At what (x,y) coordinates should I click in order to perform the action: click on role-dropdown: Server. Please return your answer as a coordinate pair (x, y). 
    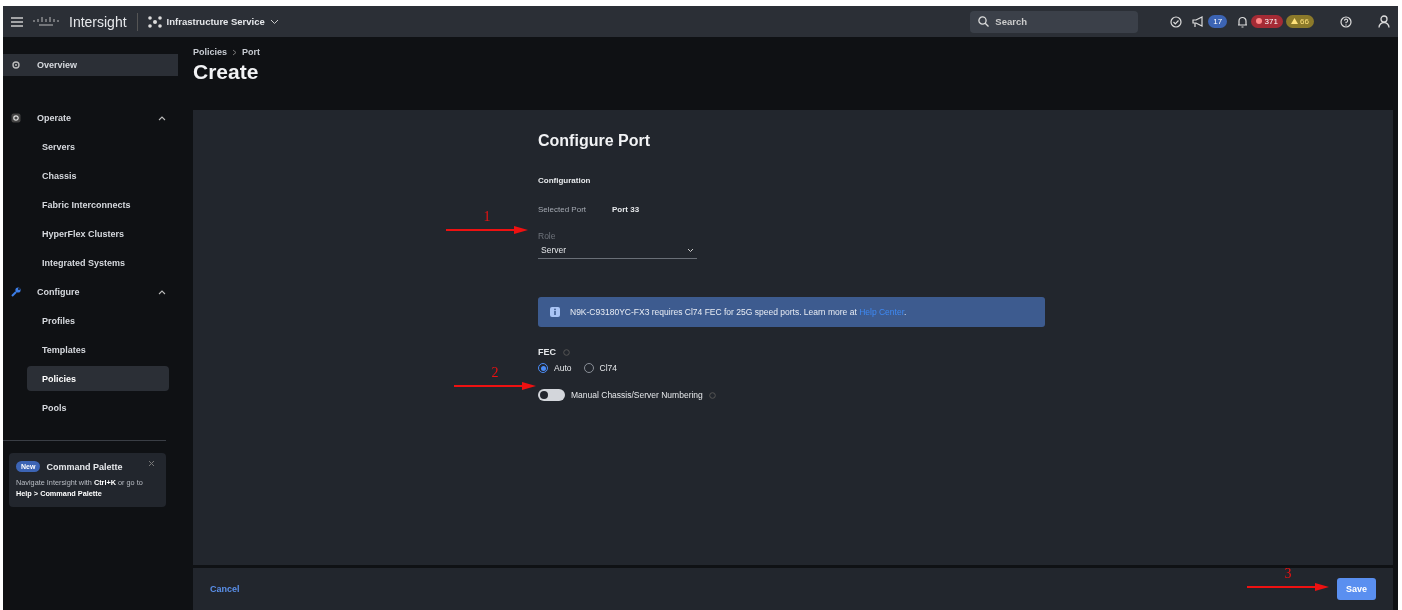
    Looking at the image, I should click on (617, 252).